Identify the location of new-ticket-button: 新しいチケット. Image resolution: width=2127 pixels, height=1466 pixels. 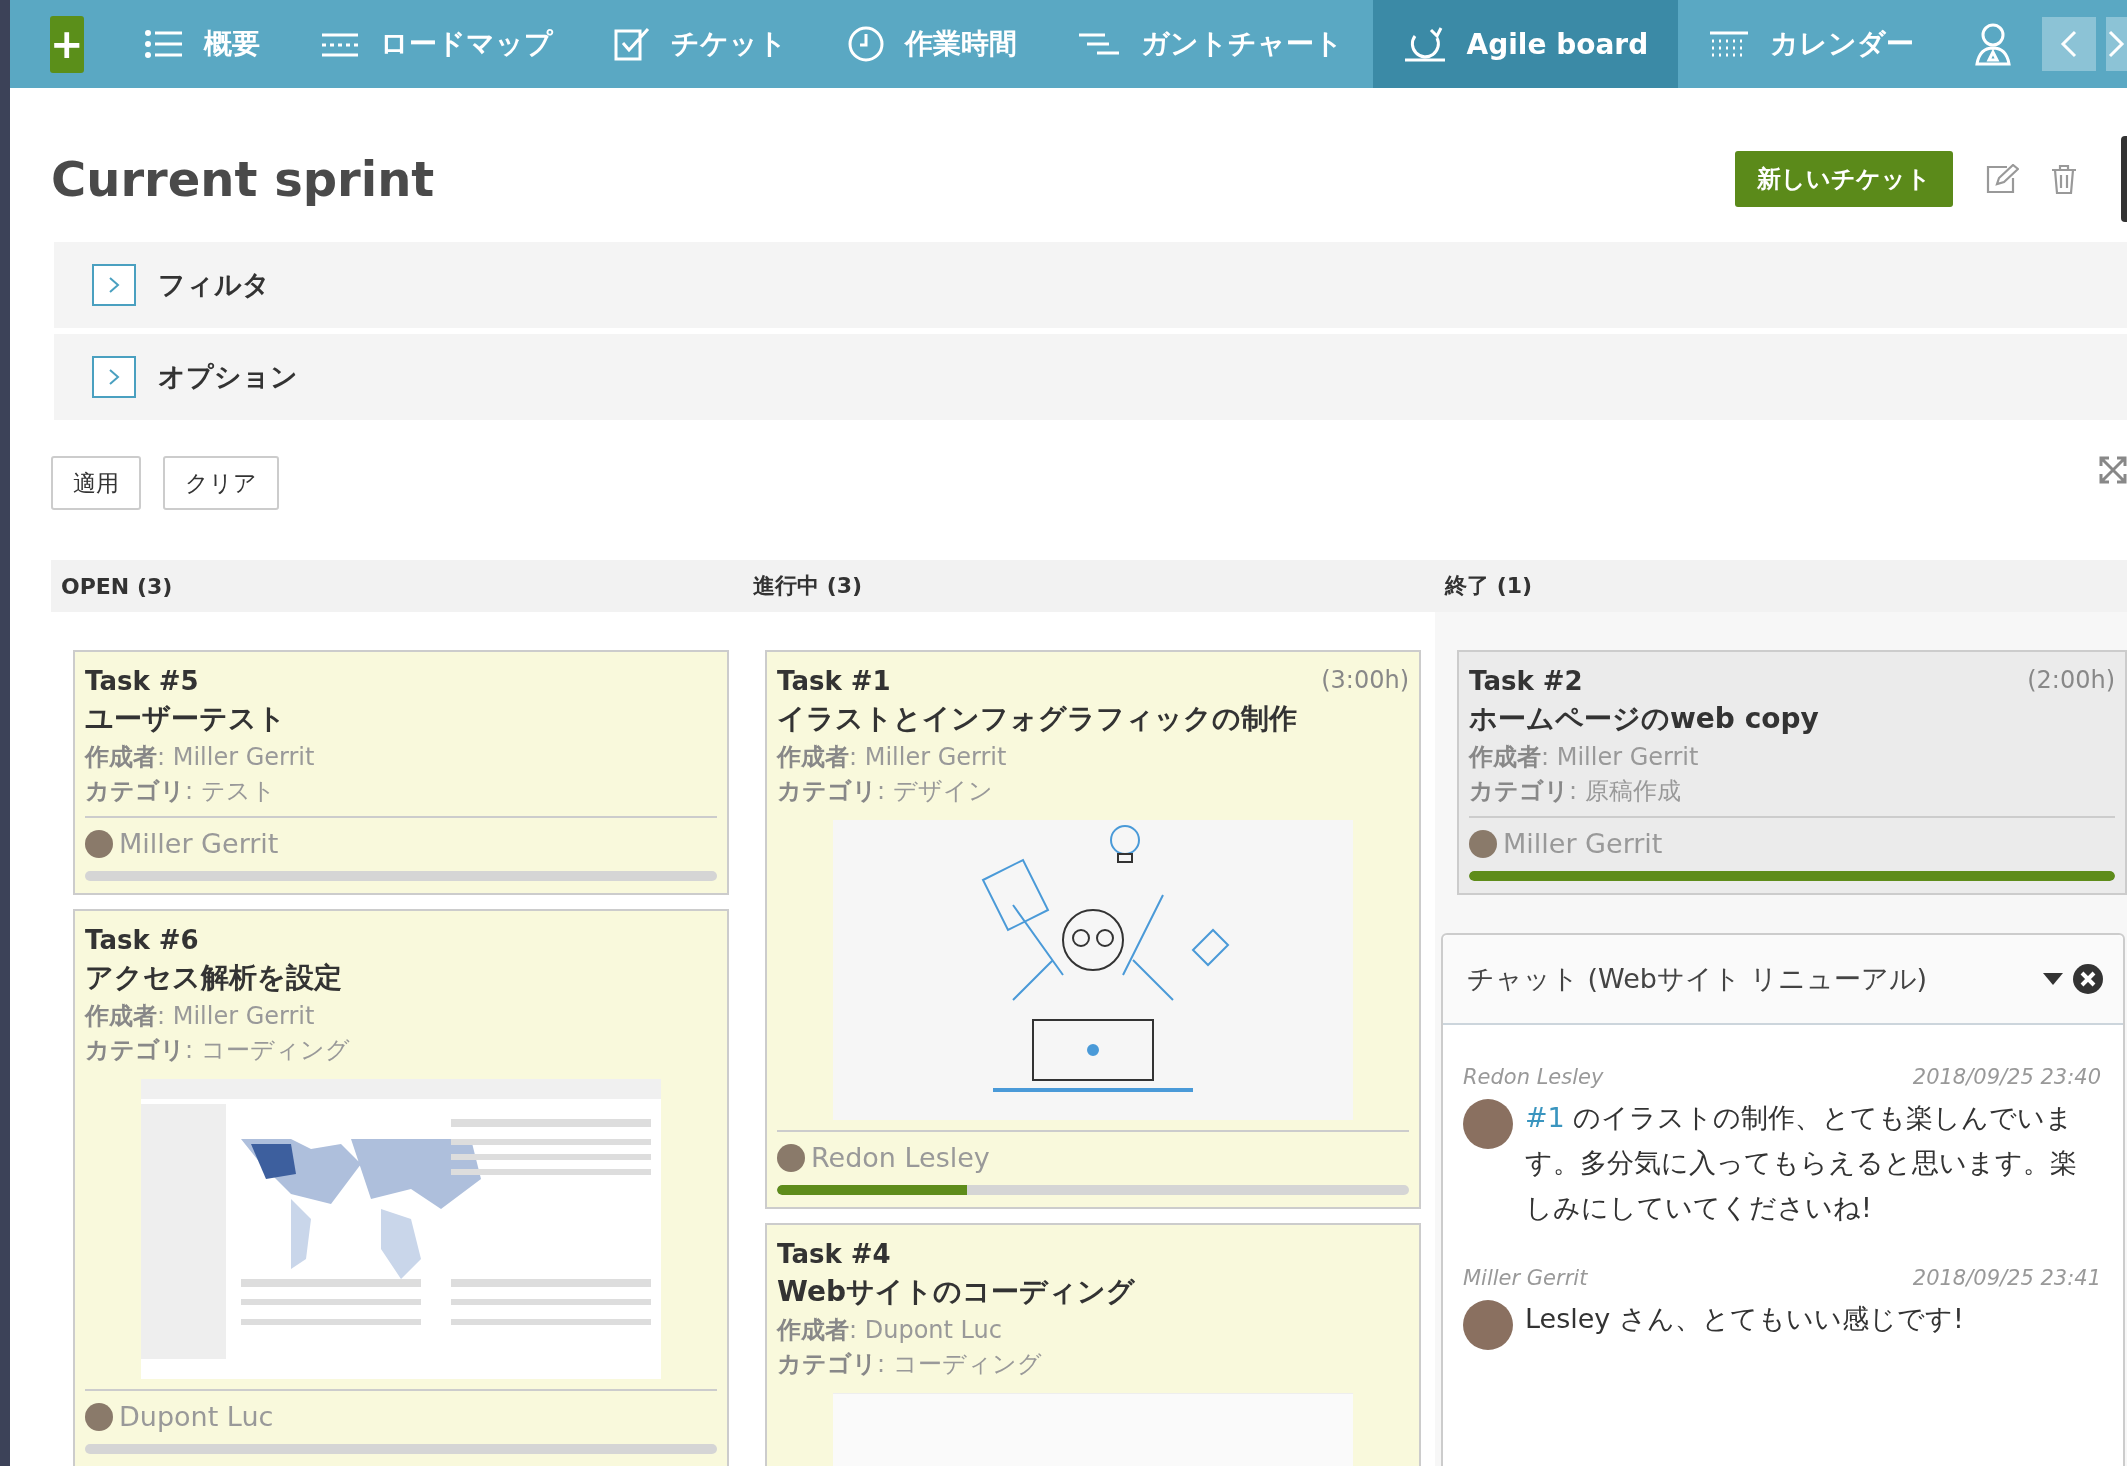
(1844, 179).